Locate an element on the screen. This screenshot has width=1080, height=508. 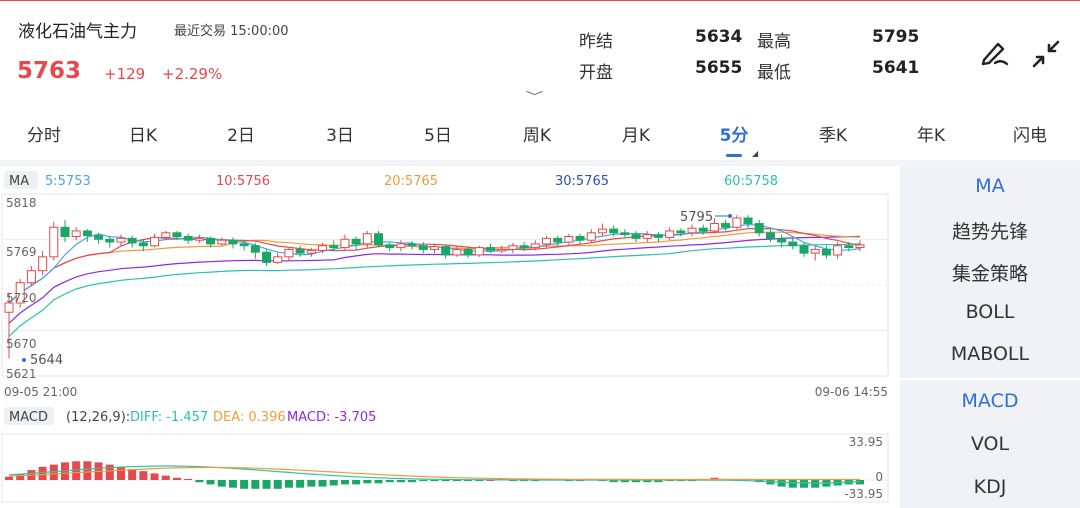
side-sub-0: MACD is located at coordinates (990, 401).